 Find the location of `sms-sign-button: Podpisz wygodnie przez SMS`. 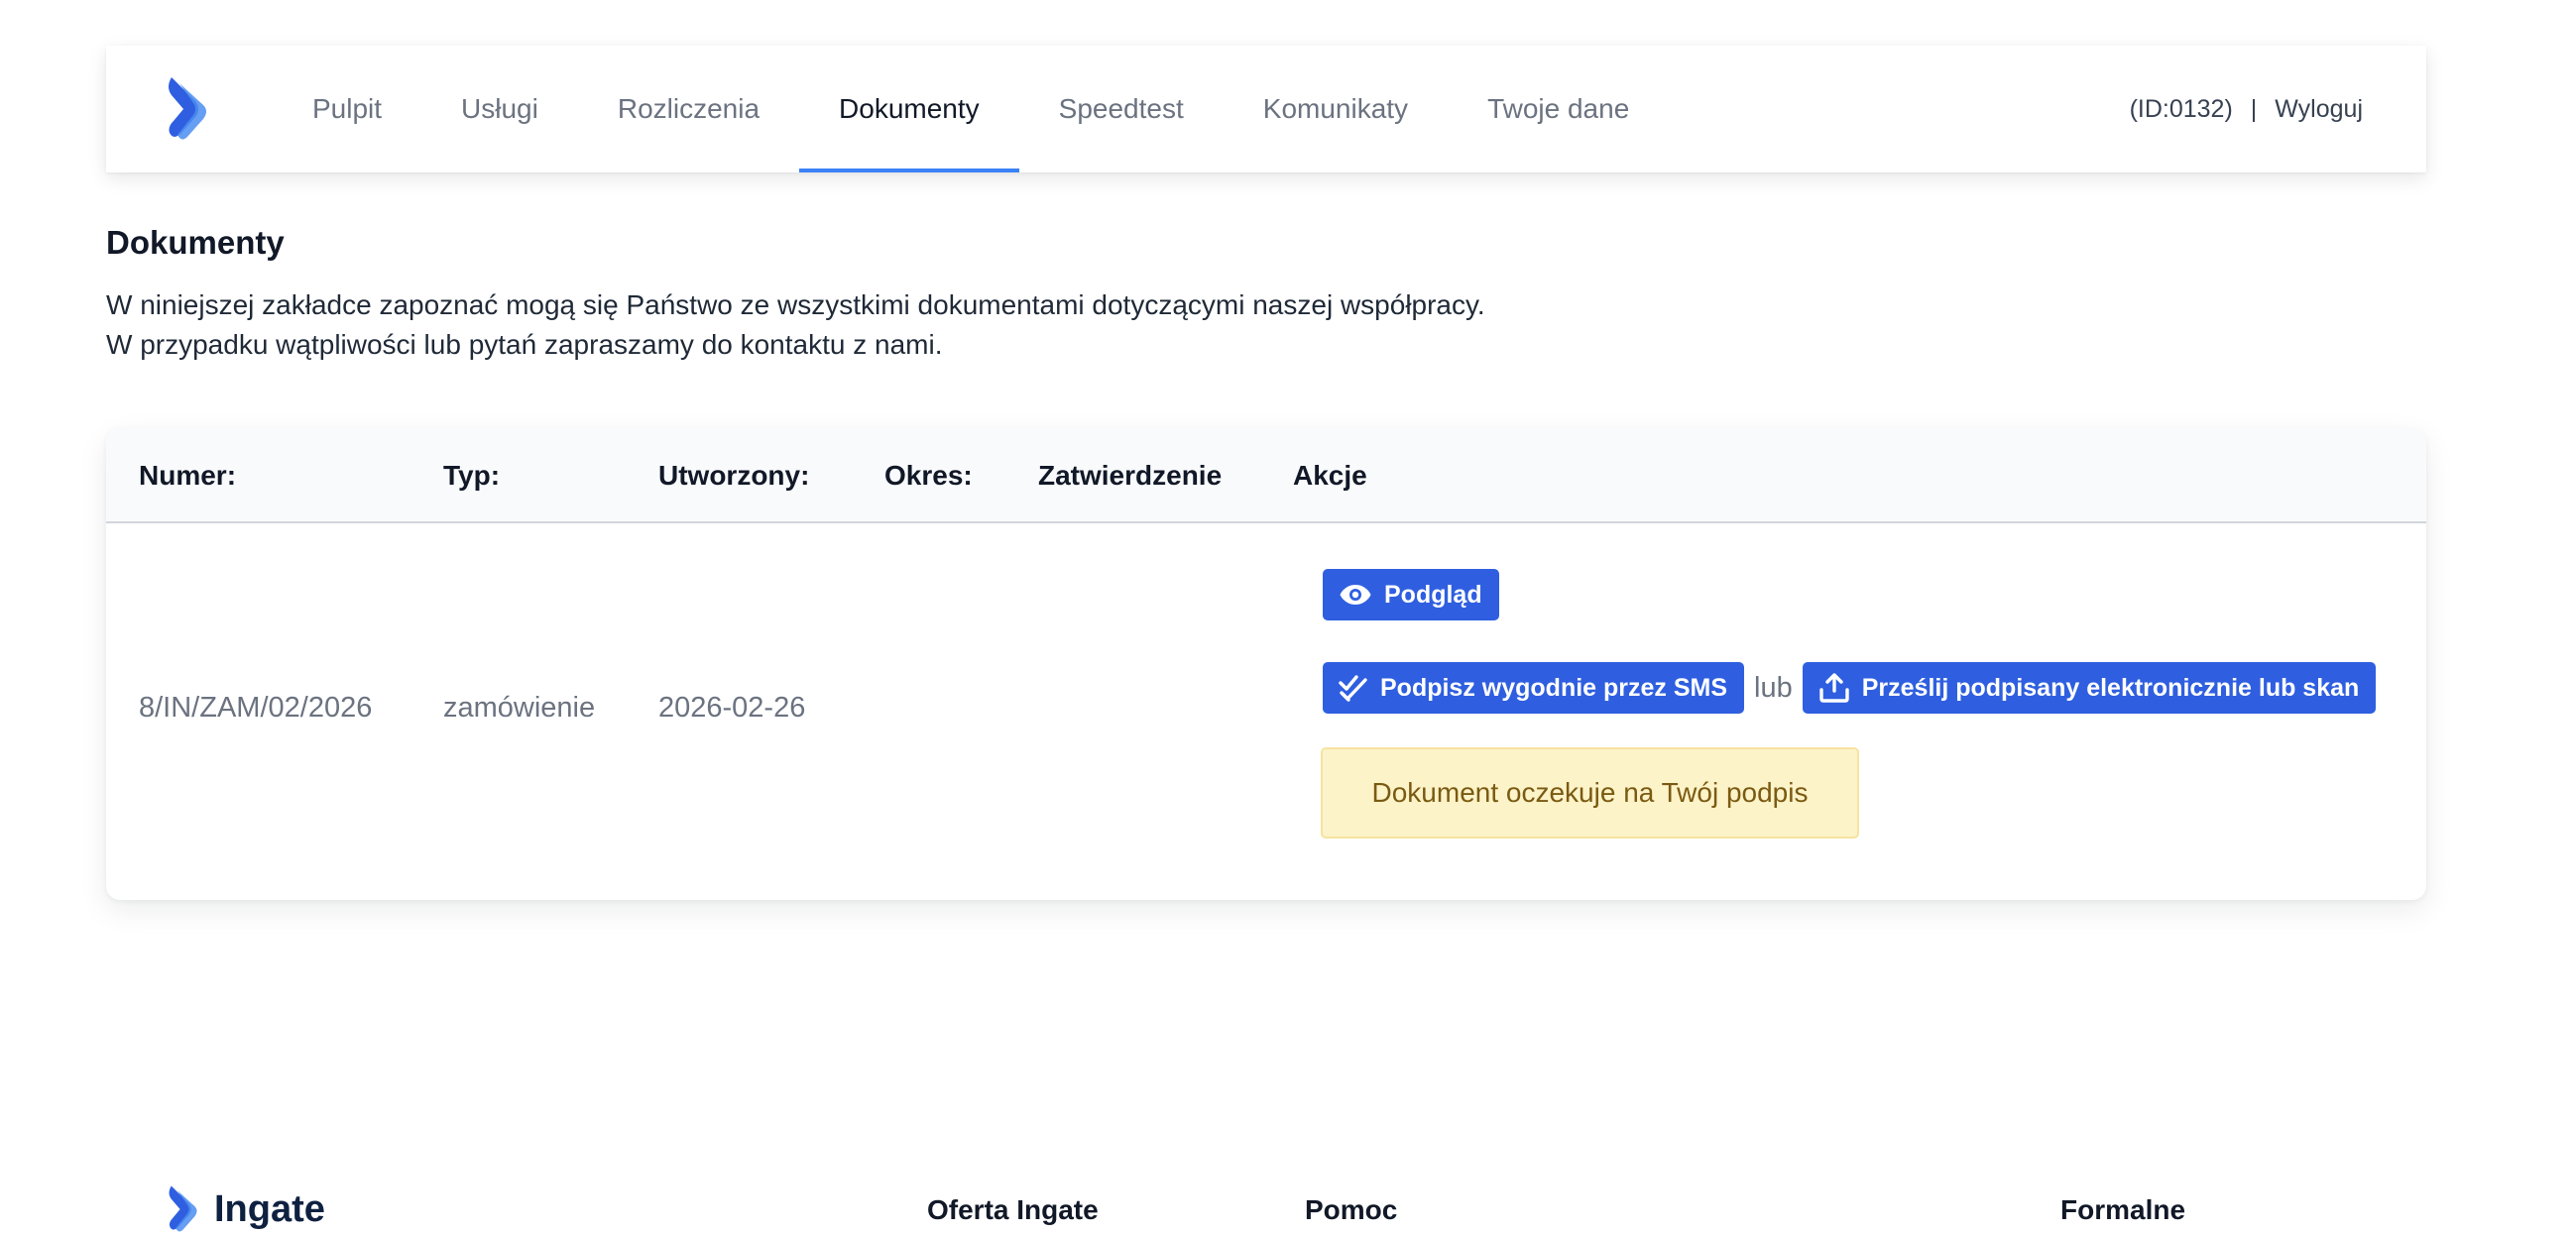

sms-sign-button: Podpisz wygodnie przez SMS is located at coordinates (1534, 688).